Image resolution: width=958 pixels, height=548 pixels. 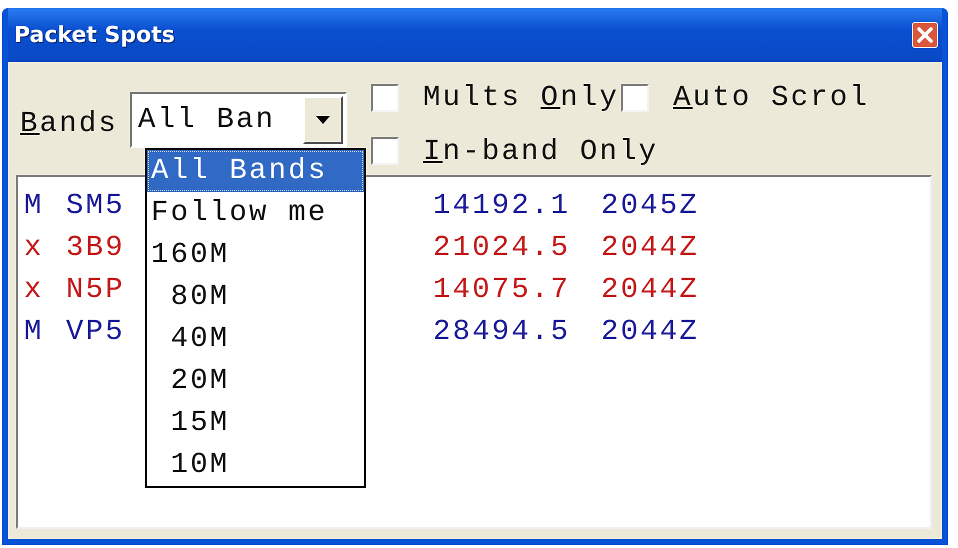 I want to click on caret-icon, so click(x=323, y=120).